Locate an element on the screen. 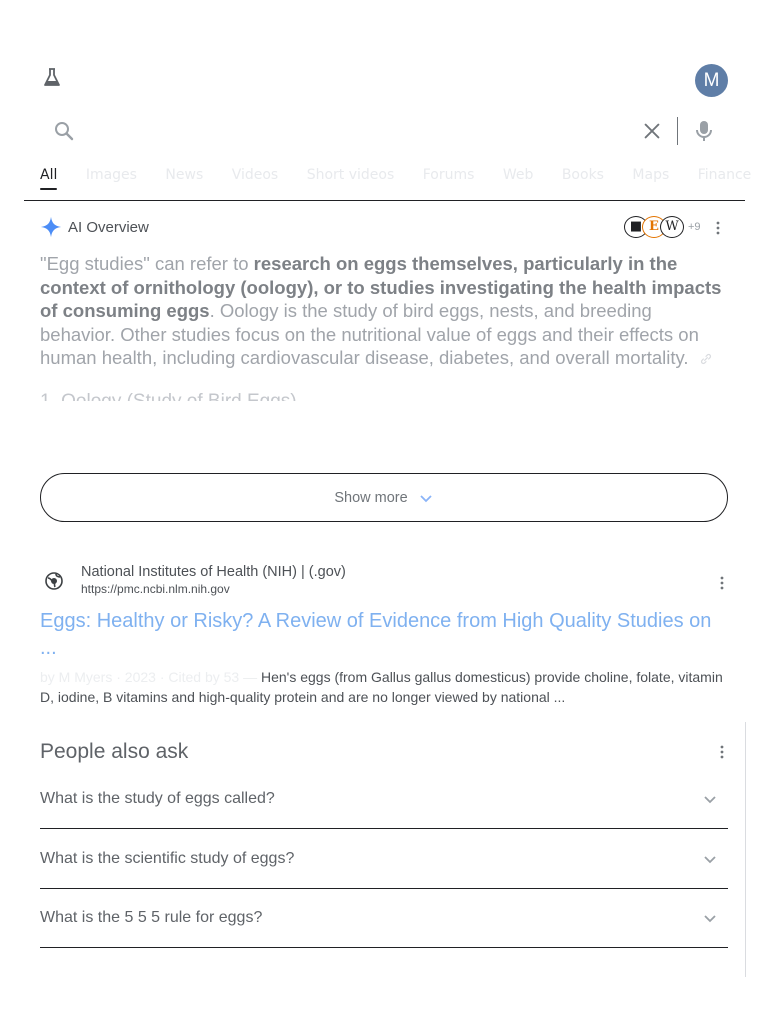  tab-maps: Maps is located at coordinates (650, 175).